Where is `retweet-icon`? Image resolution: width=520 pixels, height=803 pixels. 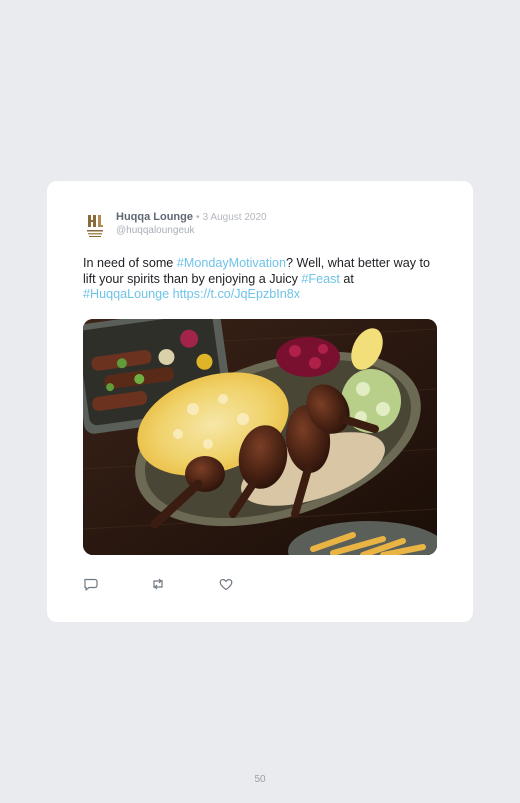
retweet-icon is located at coordinates (158, 584).